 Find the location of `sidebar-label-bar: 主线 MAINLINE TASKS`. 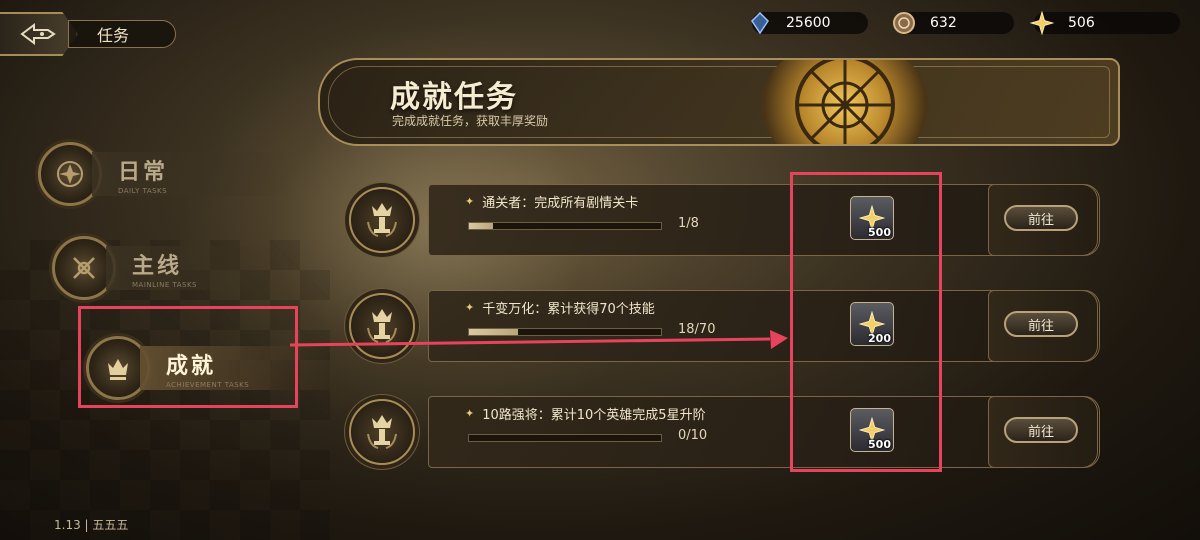

sidebar-label-bar: 主线 MAINLINE TASKS is located at coordinates (191, 268).